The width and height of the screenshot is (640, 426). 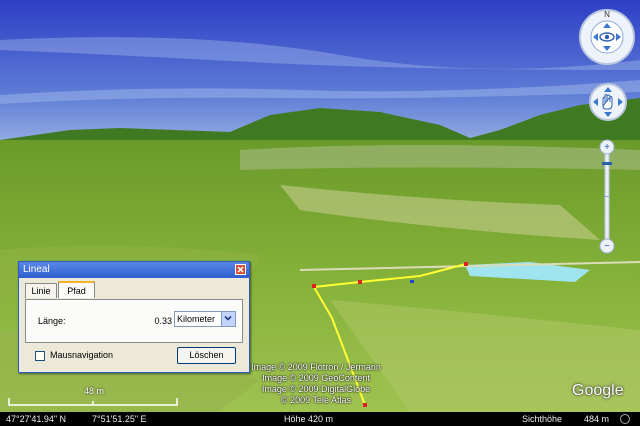 I want to click on close-button, so click(x=240, y=269).